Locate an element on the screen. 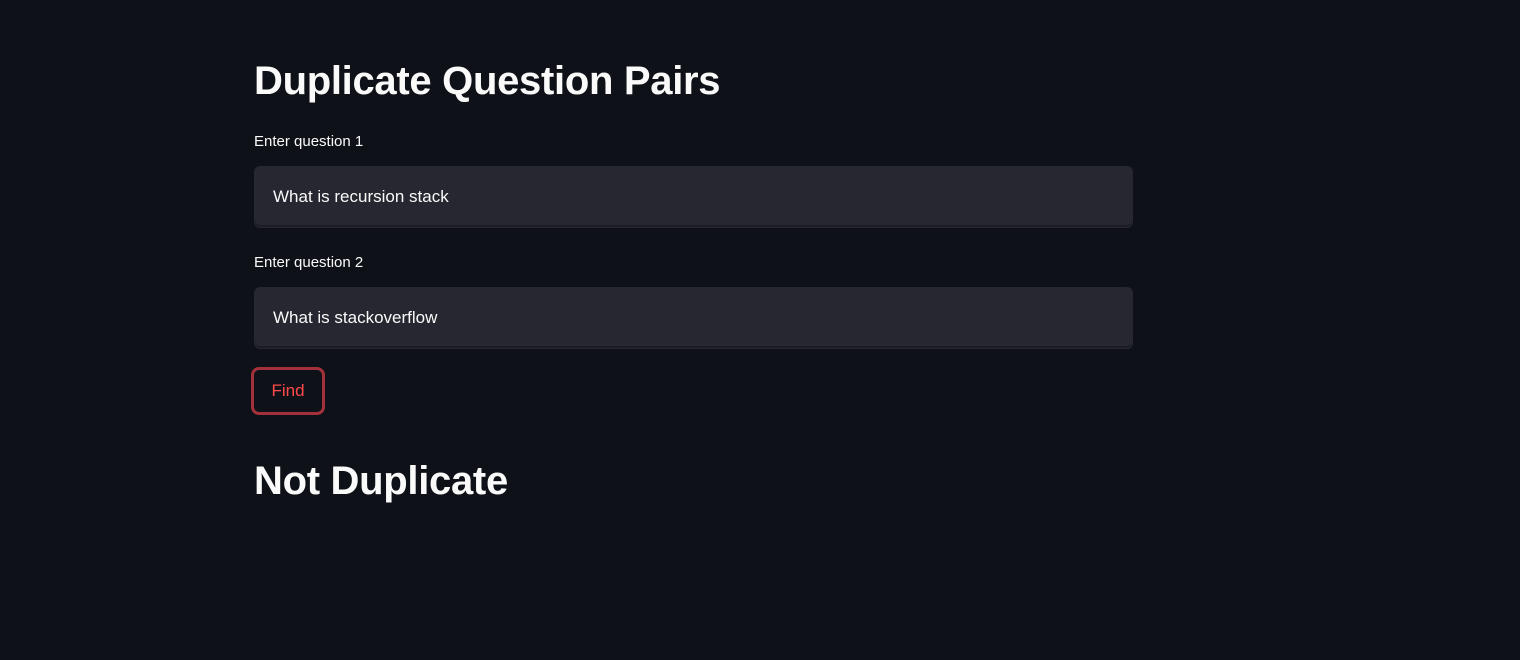 The height and width of the screenshot is (660, 1520). question-1-input is located at coordinates (693, 197).